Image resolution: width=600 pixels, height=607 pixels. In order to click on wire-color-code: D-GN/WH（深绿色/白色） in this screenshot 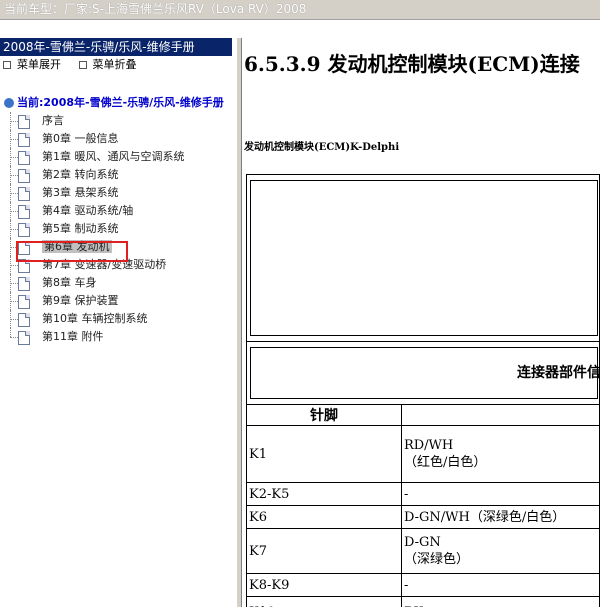, I will do `click(484, 517)`.